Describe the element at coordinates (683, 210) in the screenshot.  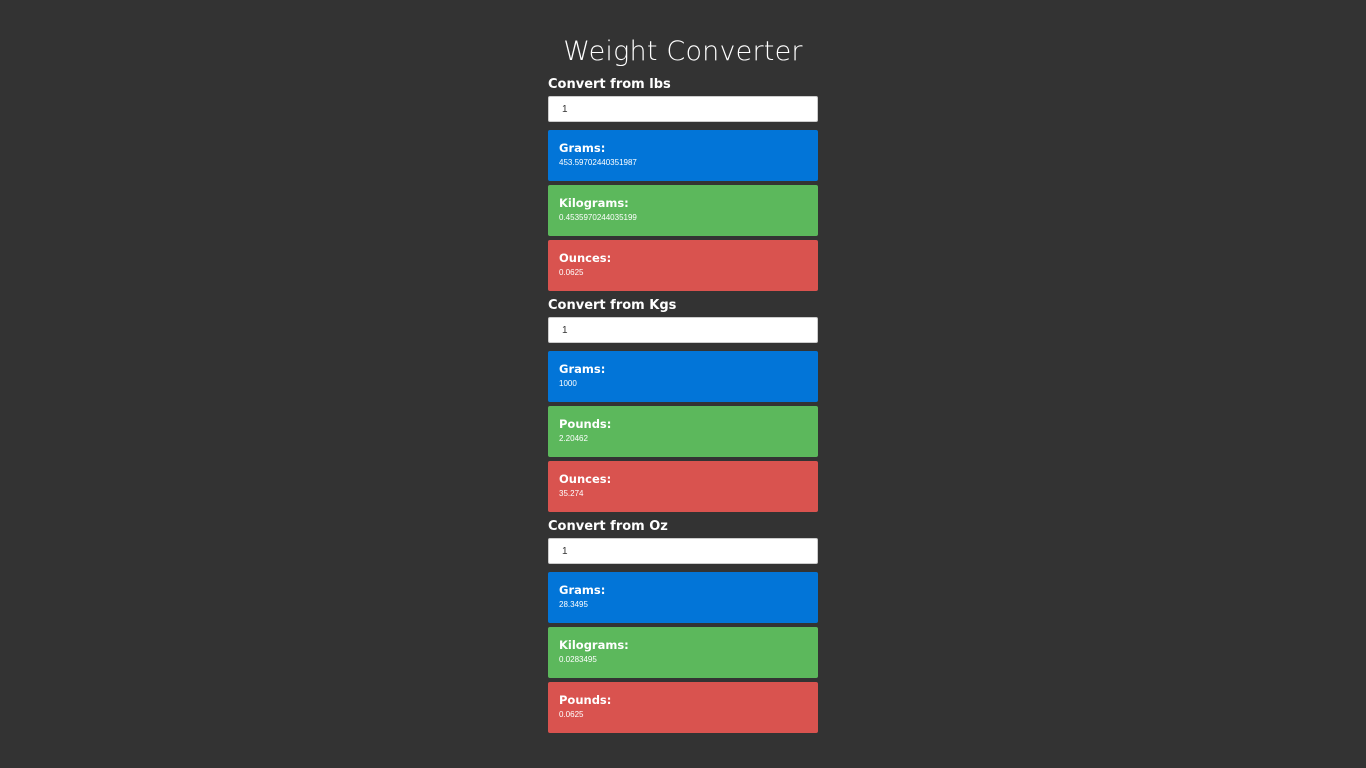
I see `lbs-kilograms-card: Kilograms: 0.4535970244035199` at that location.